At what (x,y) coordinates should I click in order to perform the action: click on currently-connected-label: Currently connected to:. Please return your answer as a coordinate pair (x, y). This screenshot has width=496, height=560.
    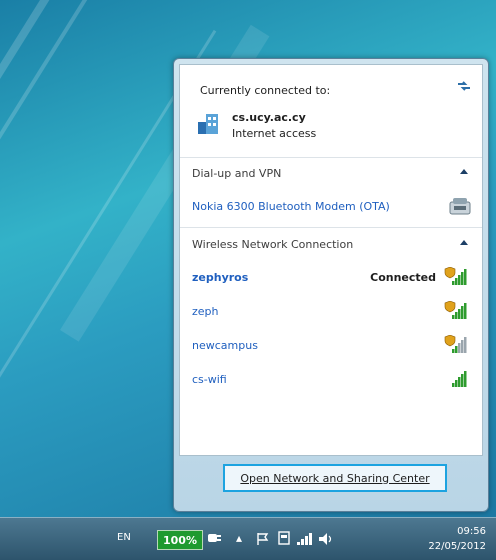
    Looking at the image, I should click on (265, 90).